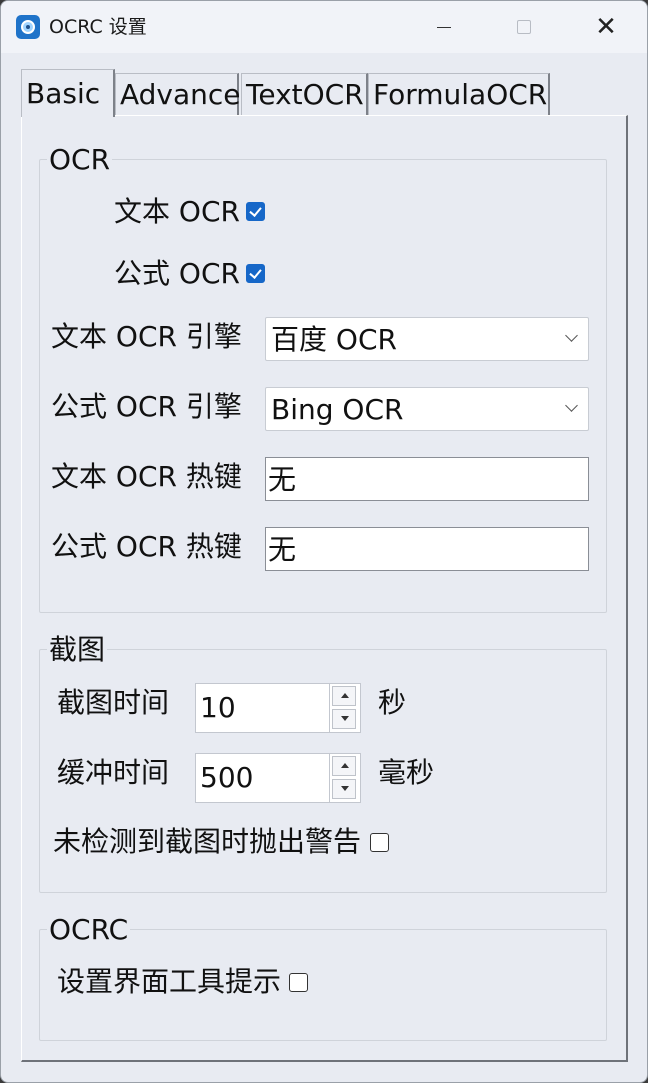 The width and height of the screenshot is (648, 1083). What do you see at coordinates (278, 708) in the screenshot?
I see `capture-time-spinbox: 10` at bounding box center [278, 708].